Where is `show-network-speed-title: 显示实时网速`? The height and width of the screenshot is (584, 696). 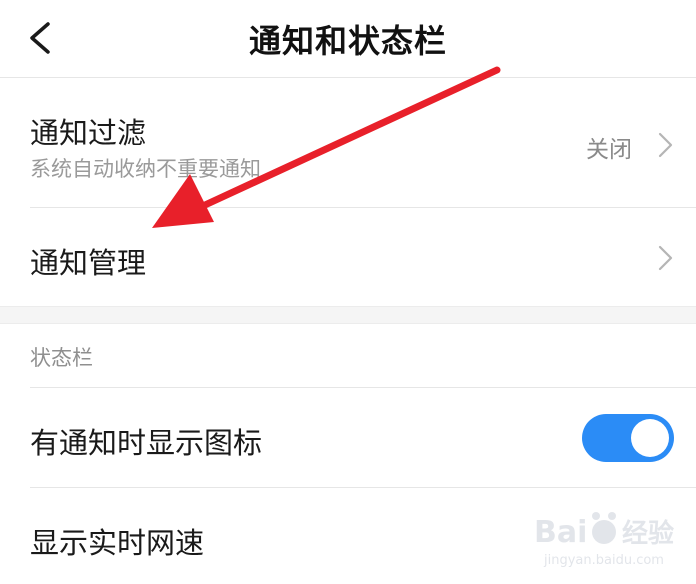
show-network-speed-title: 显示实时网速 is located at coordinates (117, 543).